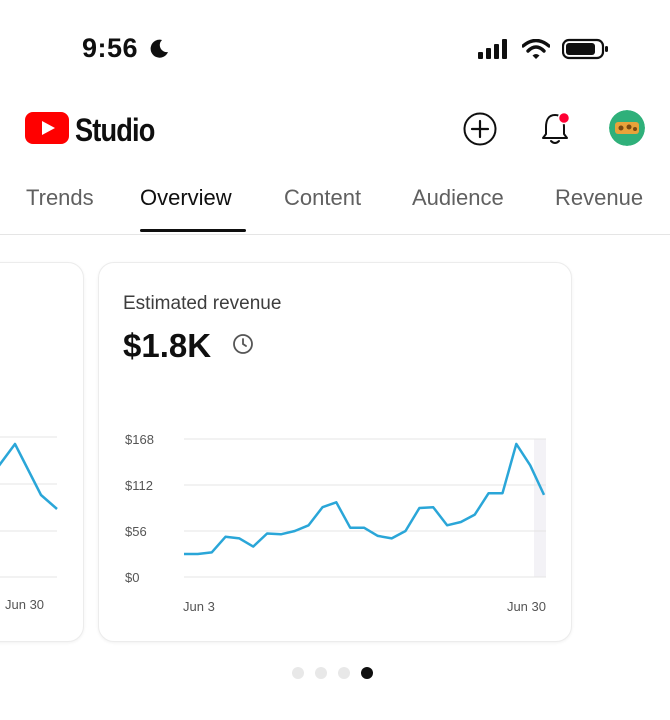 Image resolution: width=670 pixels, height=720 pixels. I want to click on wifi-icon, so click(536, 51).